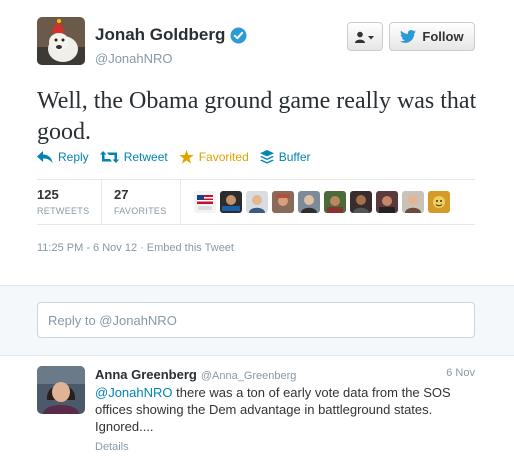  Describe the element at coordinates (112, 447) in the screenshot. I see `reply-details-link: Details` at that location.